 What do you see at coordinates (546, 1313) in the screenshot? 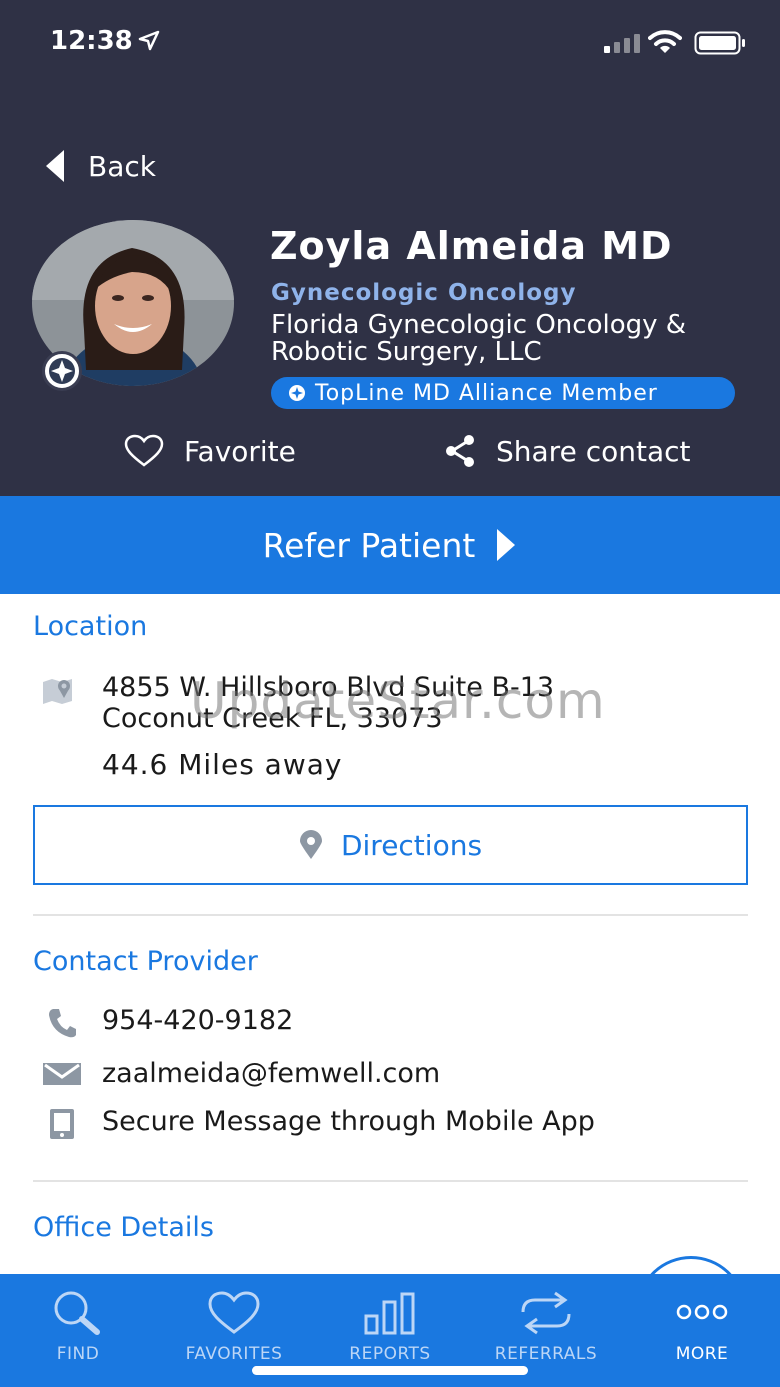
I see `referral-arrows-icon` at bounding box center [546, 1313].